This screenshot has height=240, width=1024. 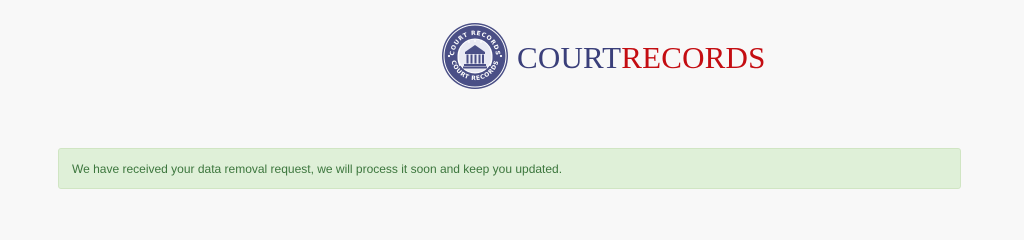 I want to click on court-records-logo: COURT RECORDS COURT RECORDS COURTRECORDS, so click(x=603, y=56).